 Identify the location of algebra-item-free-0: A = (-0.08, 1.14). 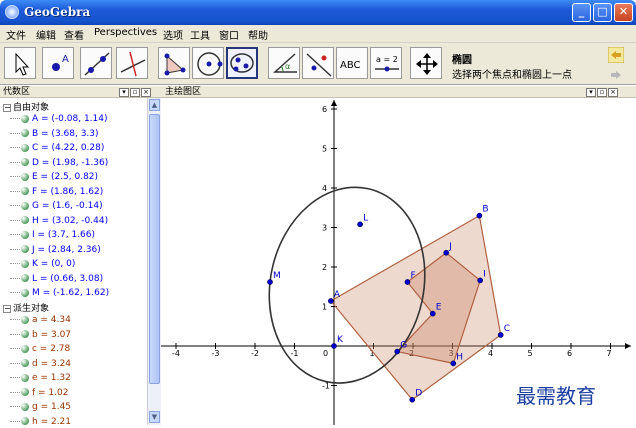
(59, 120).